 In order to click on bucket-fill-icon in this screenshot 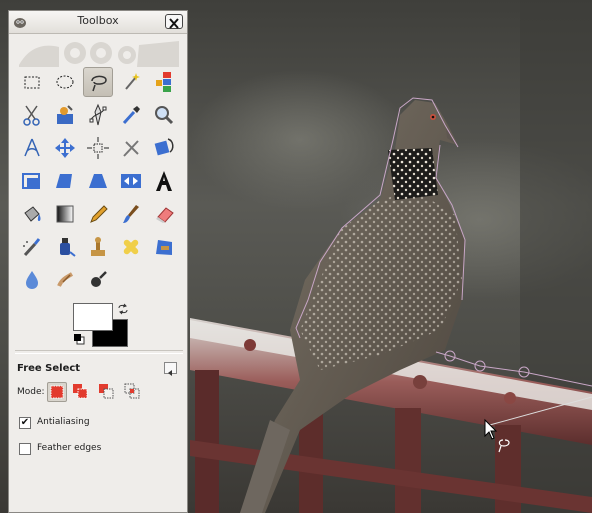, I will do `click(32, 214)`.